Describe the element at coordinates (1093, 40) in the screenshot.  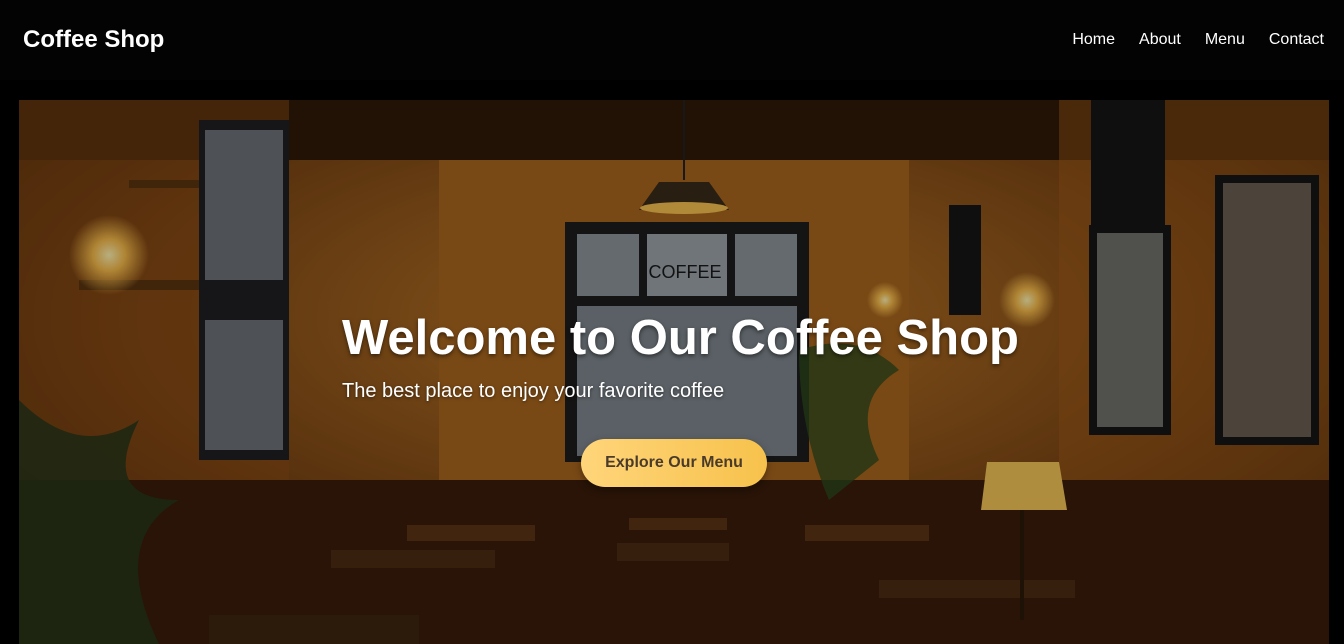
I see `nav-link-home: Home` at that location.